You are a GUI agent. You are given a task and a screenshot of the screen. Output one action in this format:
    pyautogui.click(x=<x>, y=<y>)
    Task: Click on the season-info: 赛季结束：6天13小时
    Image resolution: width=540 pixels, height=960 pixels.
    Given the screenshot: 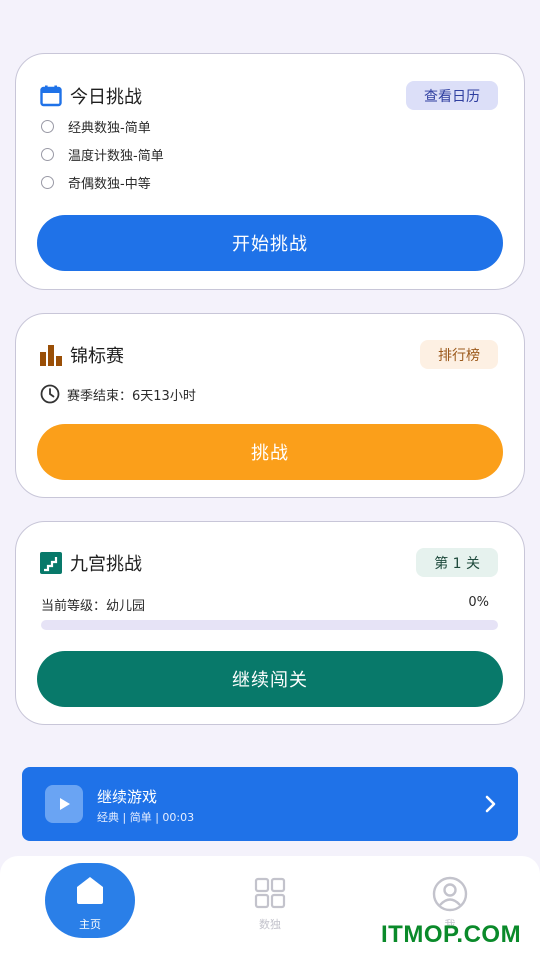 What is the action you would take?
    pyautogui.click(x=118, y=394)
    